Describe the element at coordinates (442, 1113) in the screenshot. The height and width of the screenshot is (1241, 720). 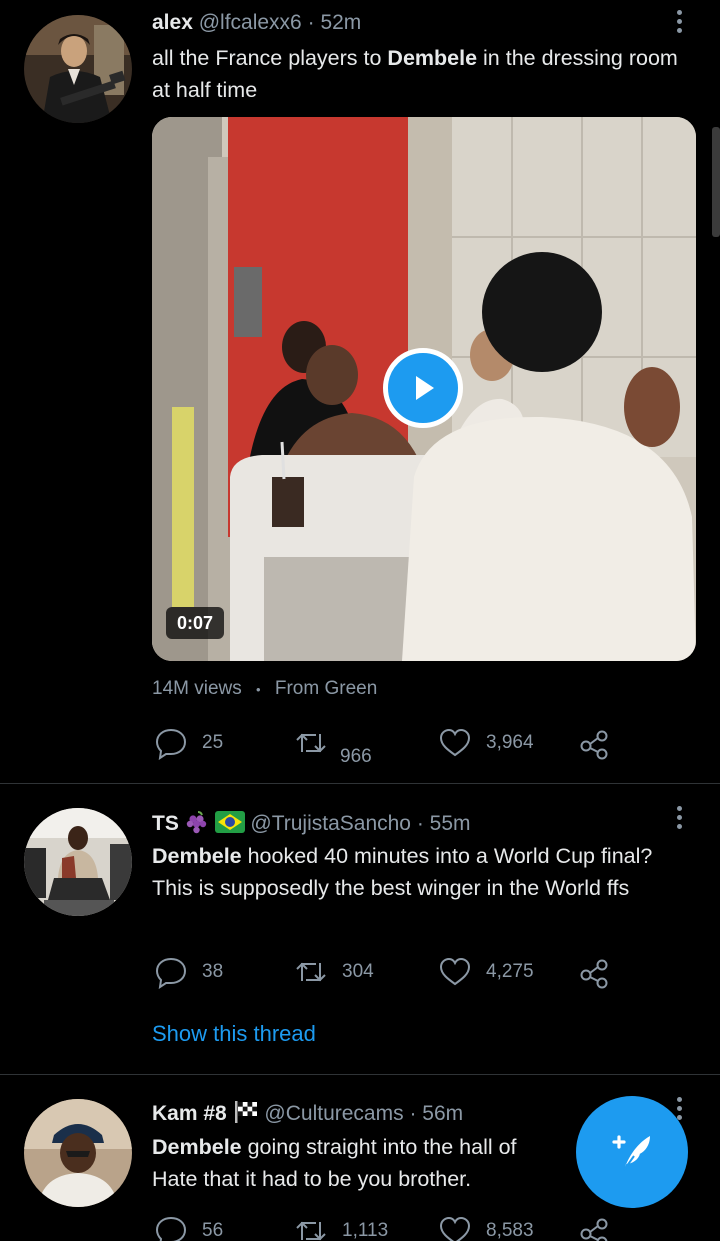
I see `timestamp: 56m` at that location.